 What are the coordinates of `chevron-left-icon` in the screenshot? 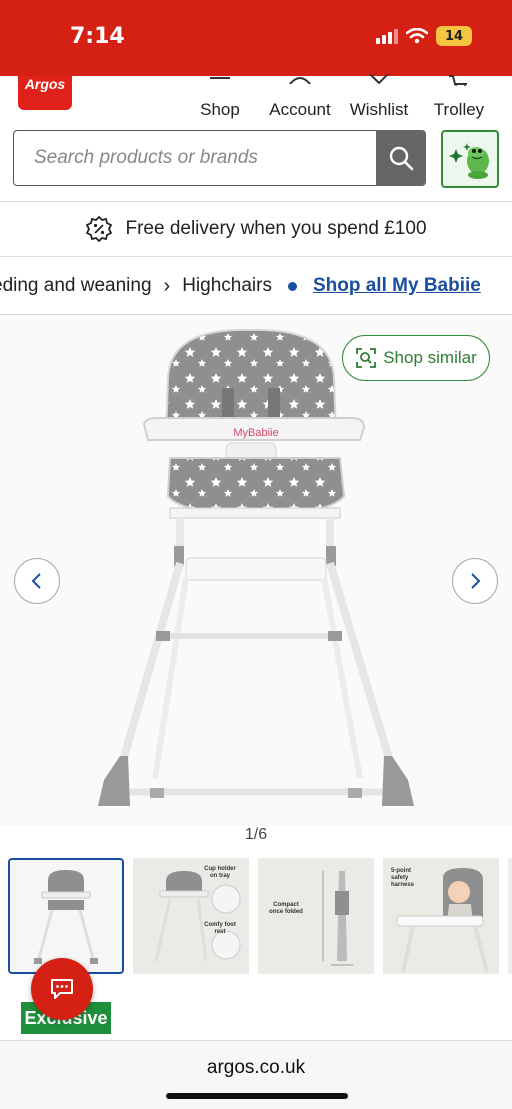 It's located at (36, 581).